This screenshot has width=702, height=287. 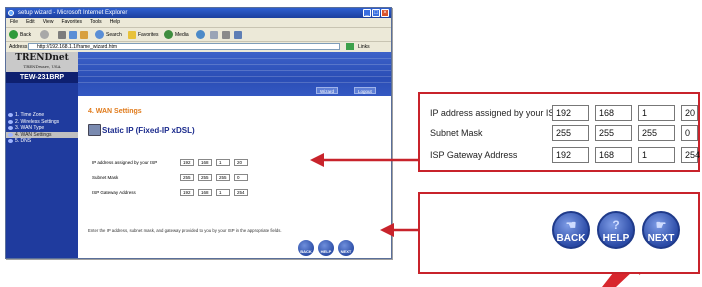 What do you see at coordinates (689, 133) in the screenshot?
I see `zoom-mask-octet-4: 0` at bounding box center [689, 133].